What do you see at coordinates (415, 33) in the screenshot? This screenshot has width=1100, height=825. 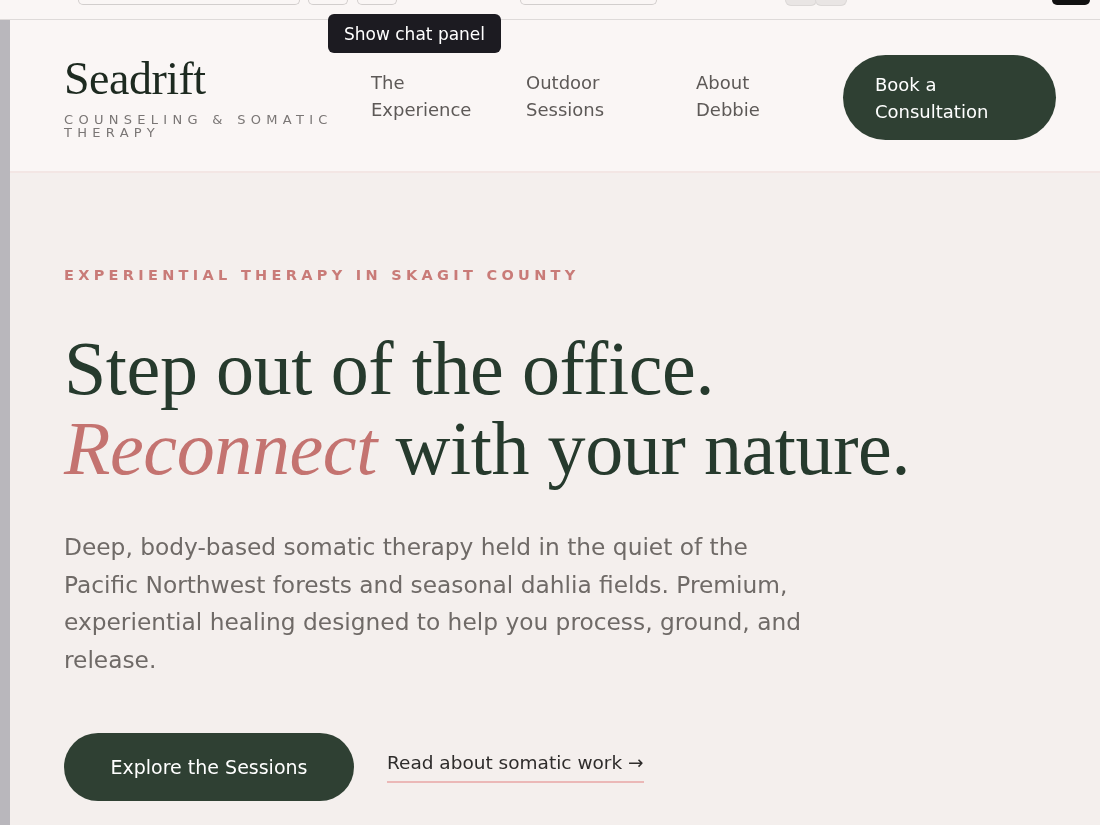 I see `tooltip: Show chat panel` at bounding box center [415, 33].